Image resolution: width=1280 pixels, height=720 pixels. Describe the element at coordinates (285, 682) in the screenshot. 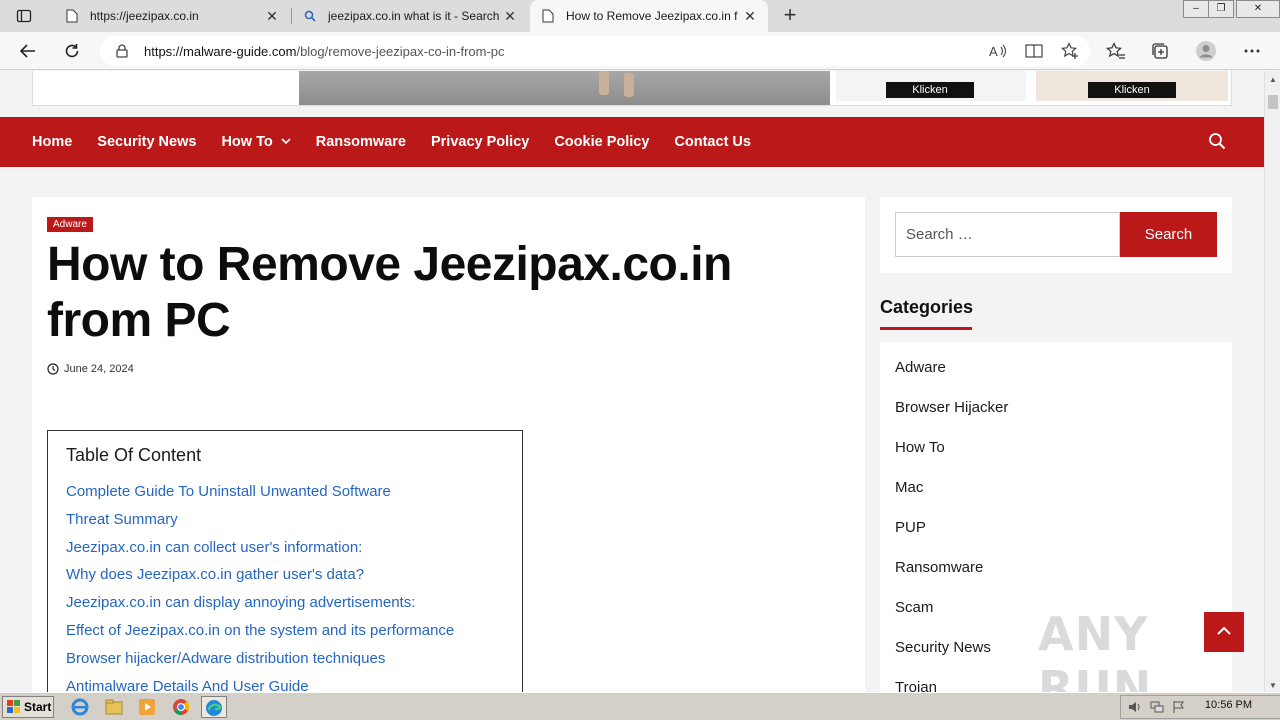

I see `toc-link: Antimalware Details And User Guide` at that location.